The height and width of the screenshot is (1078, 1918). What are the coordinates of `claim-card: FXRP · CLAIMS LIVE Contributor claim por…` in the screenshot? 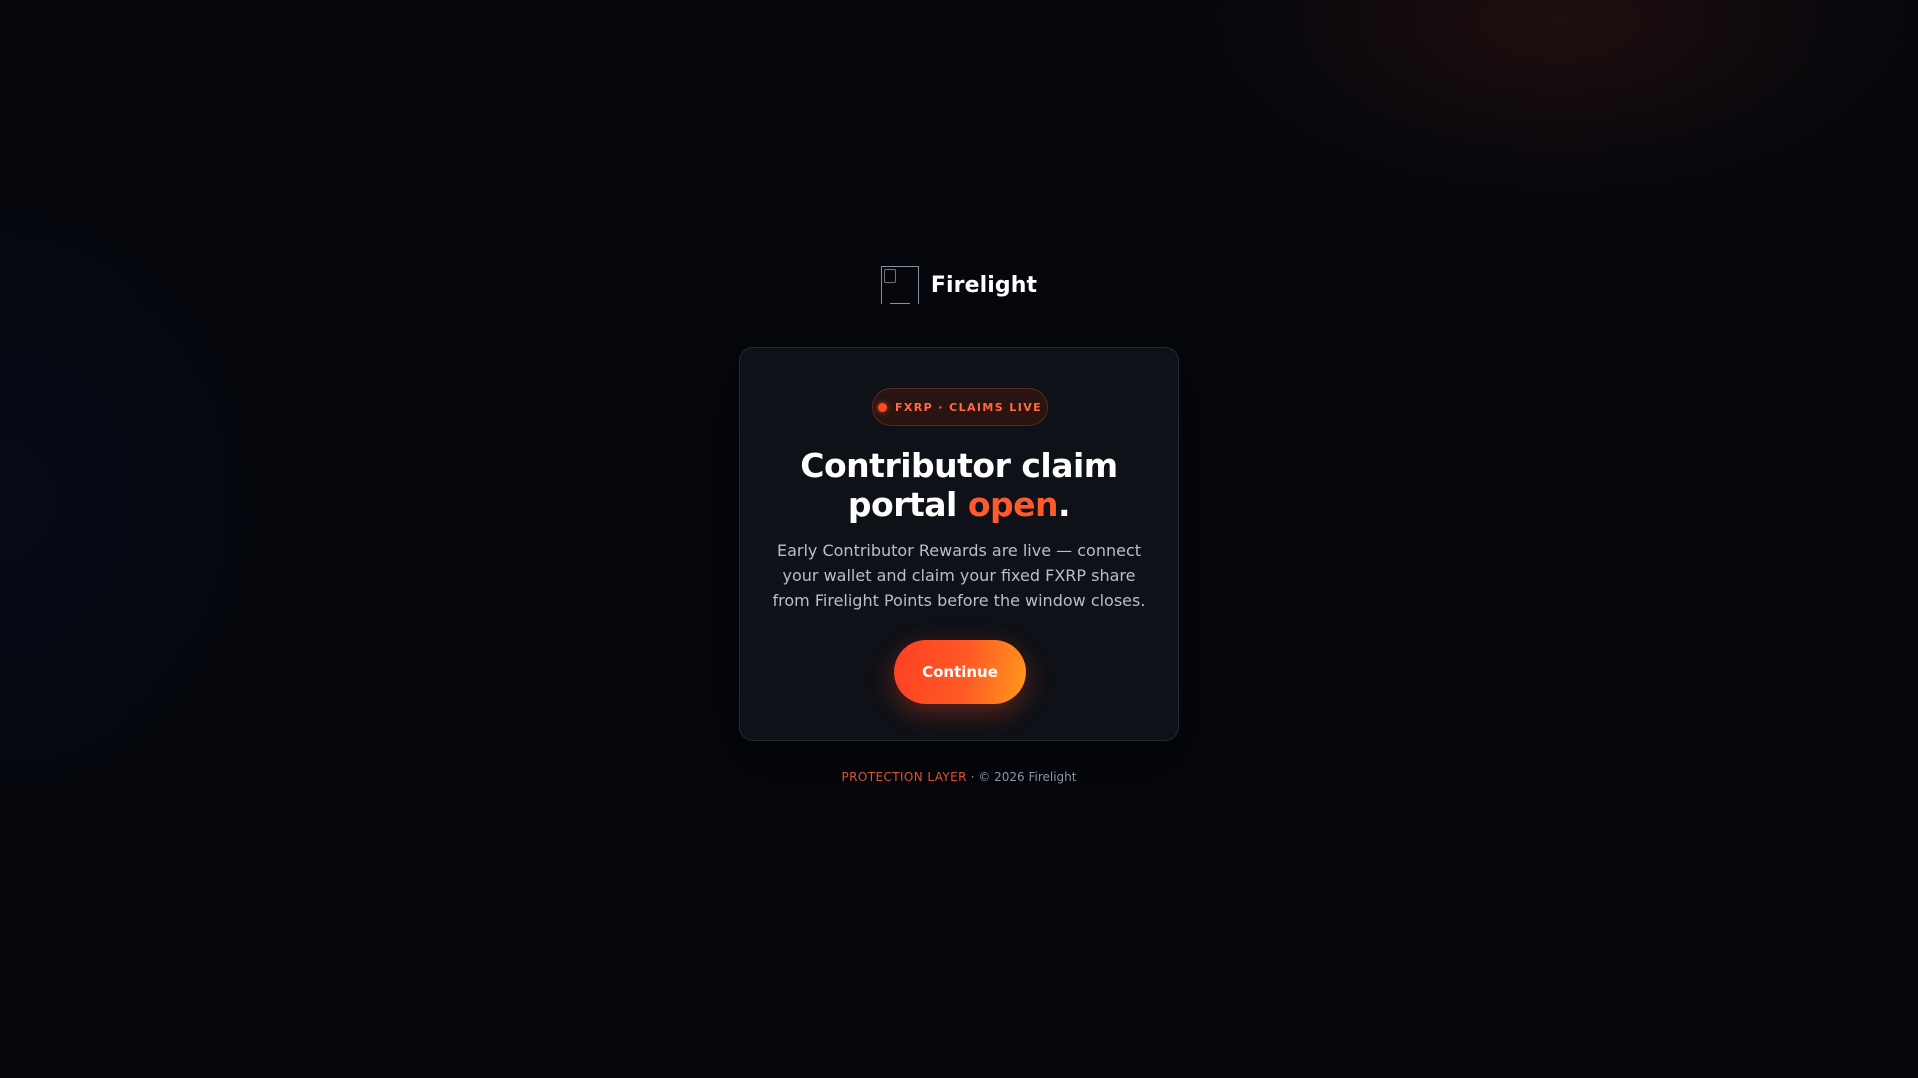 It's located at (959, 544).